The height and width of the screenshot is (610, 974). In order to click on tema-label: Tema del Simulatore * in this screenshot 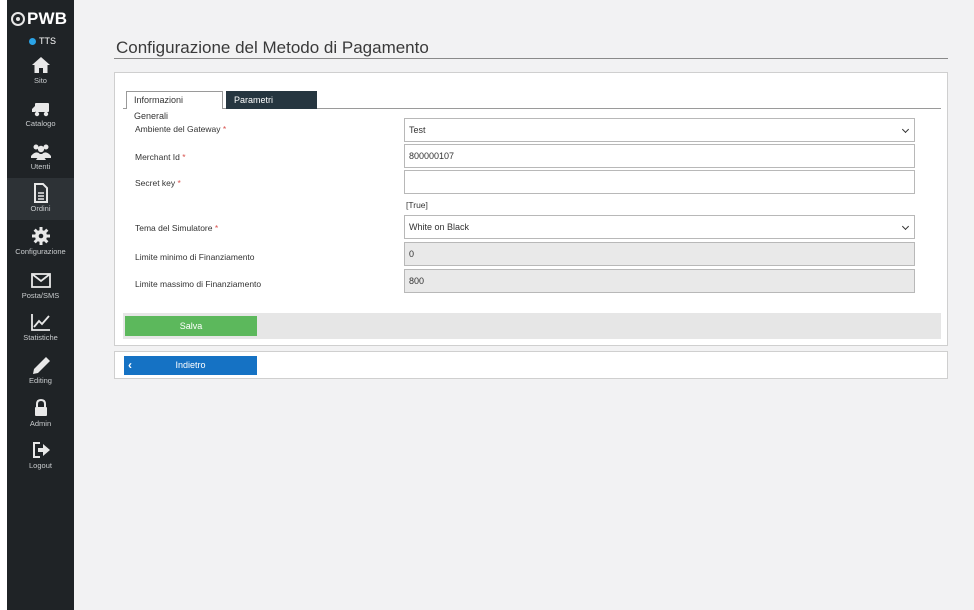, I will do `click(177, 228)`.